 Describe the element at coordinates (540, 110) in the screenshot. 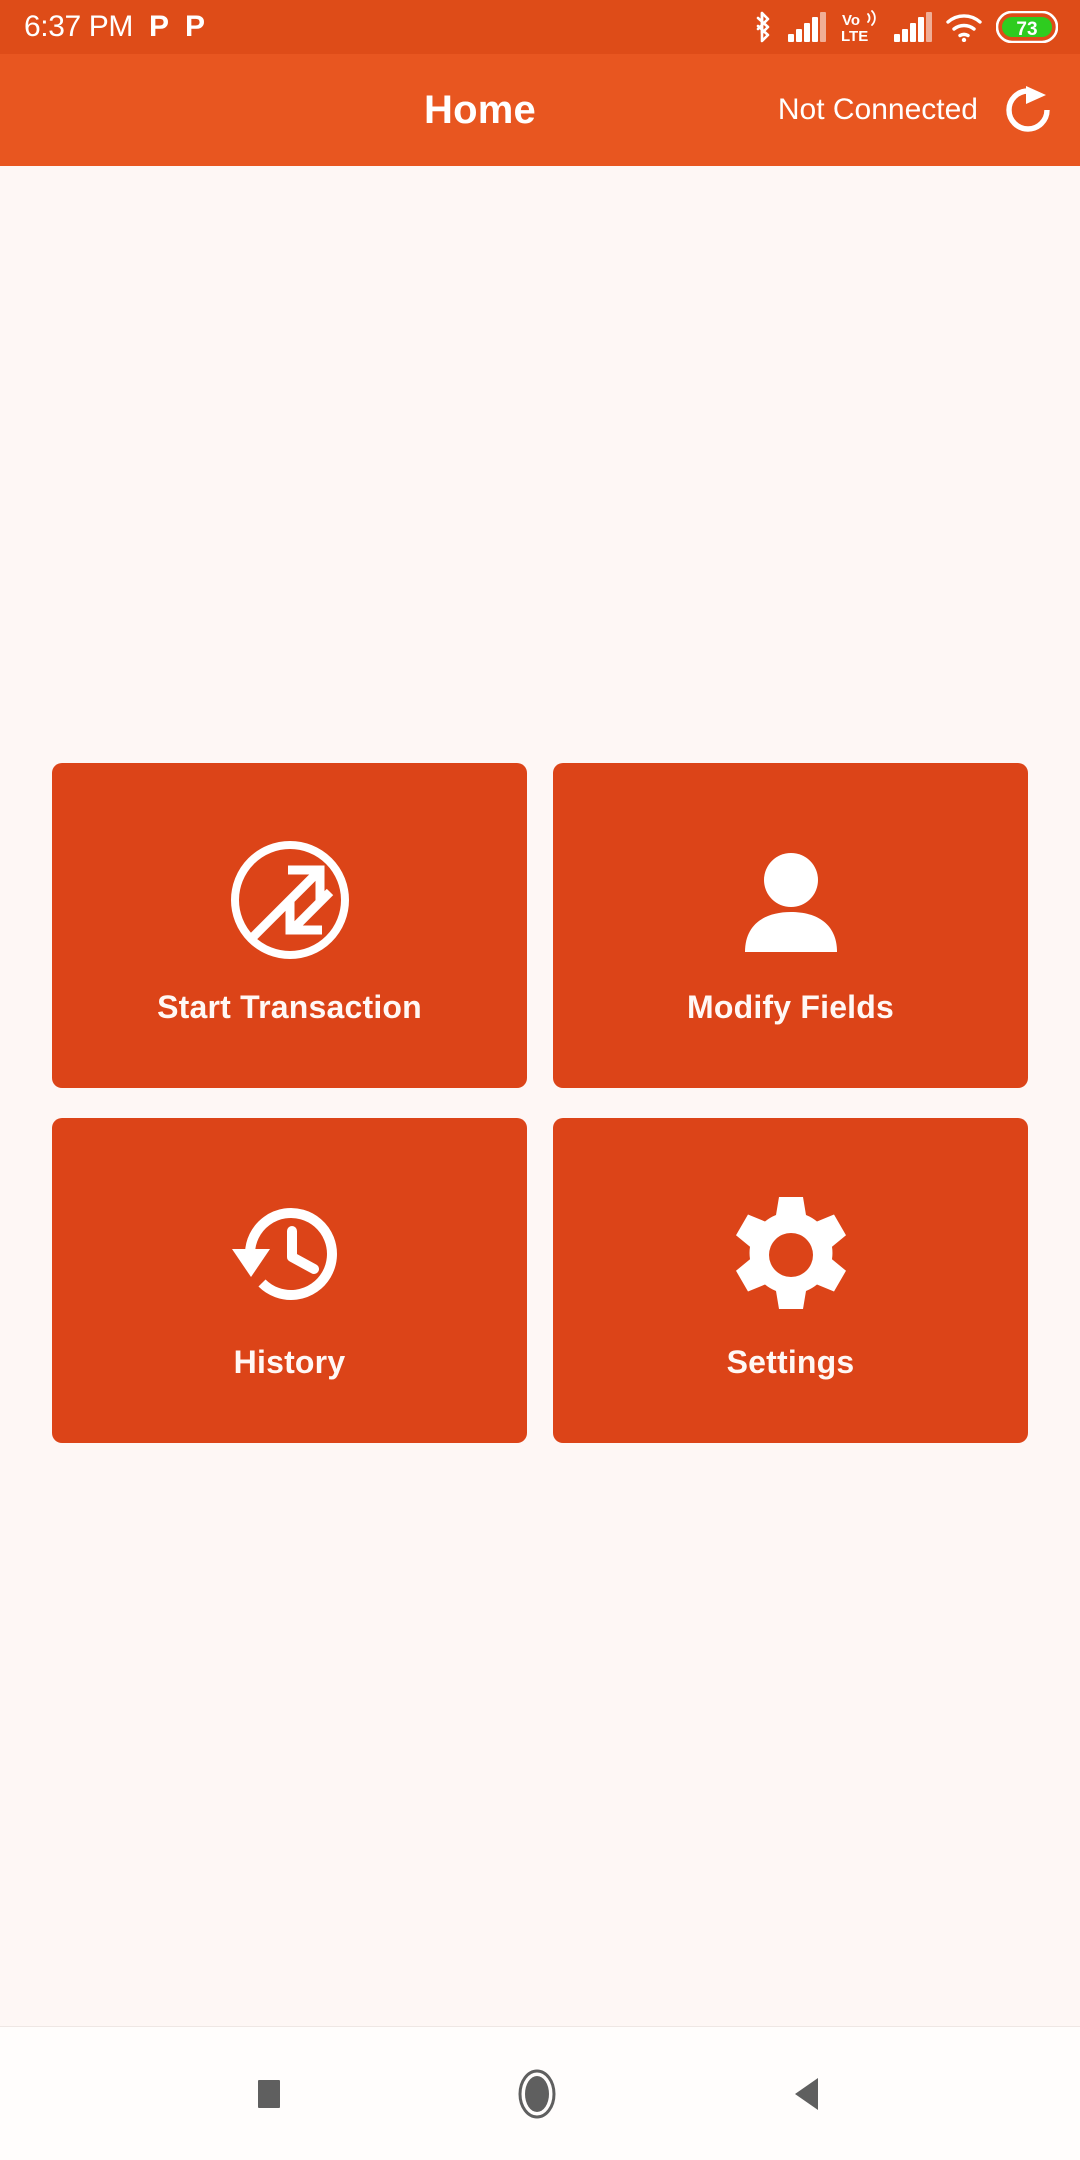

I see `app-bar: Home Not Connected` at that location.